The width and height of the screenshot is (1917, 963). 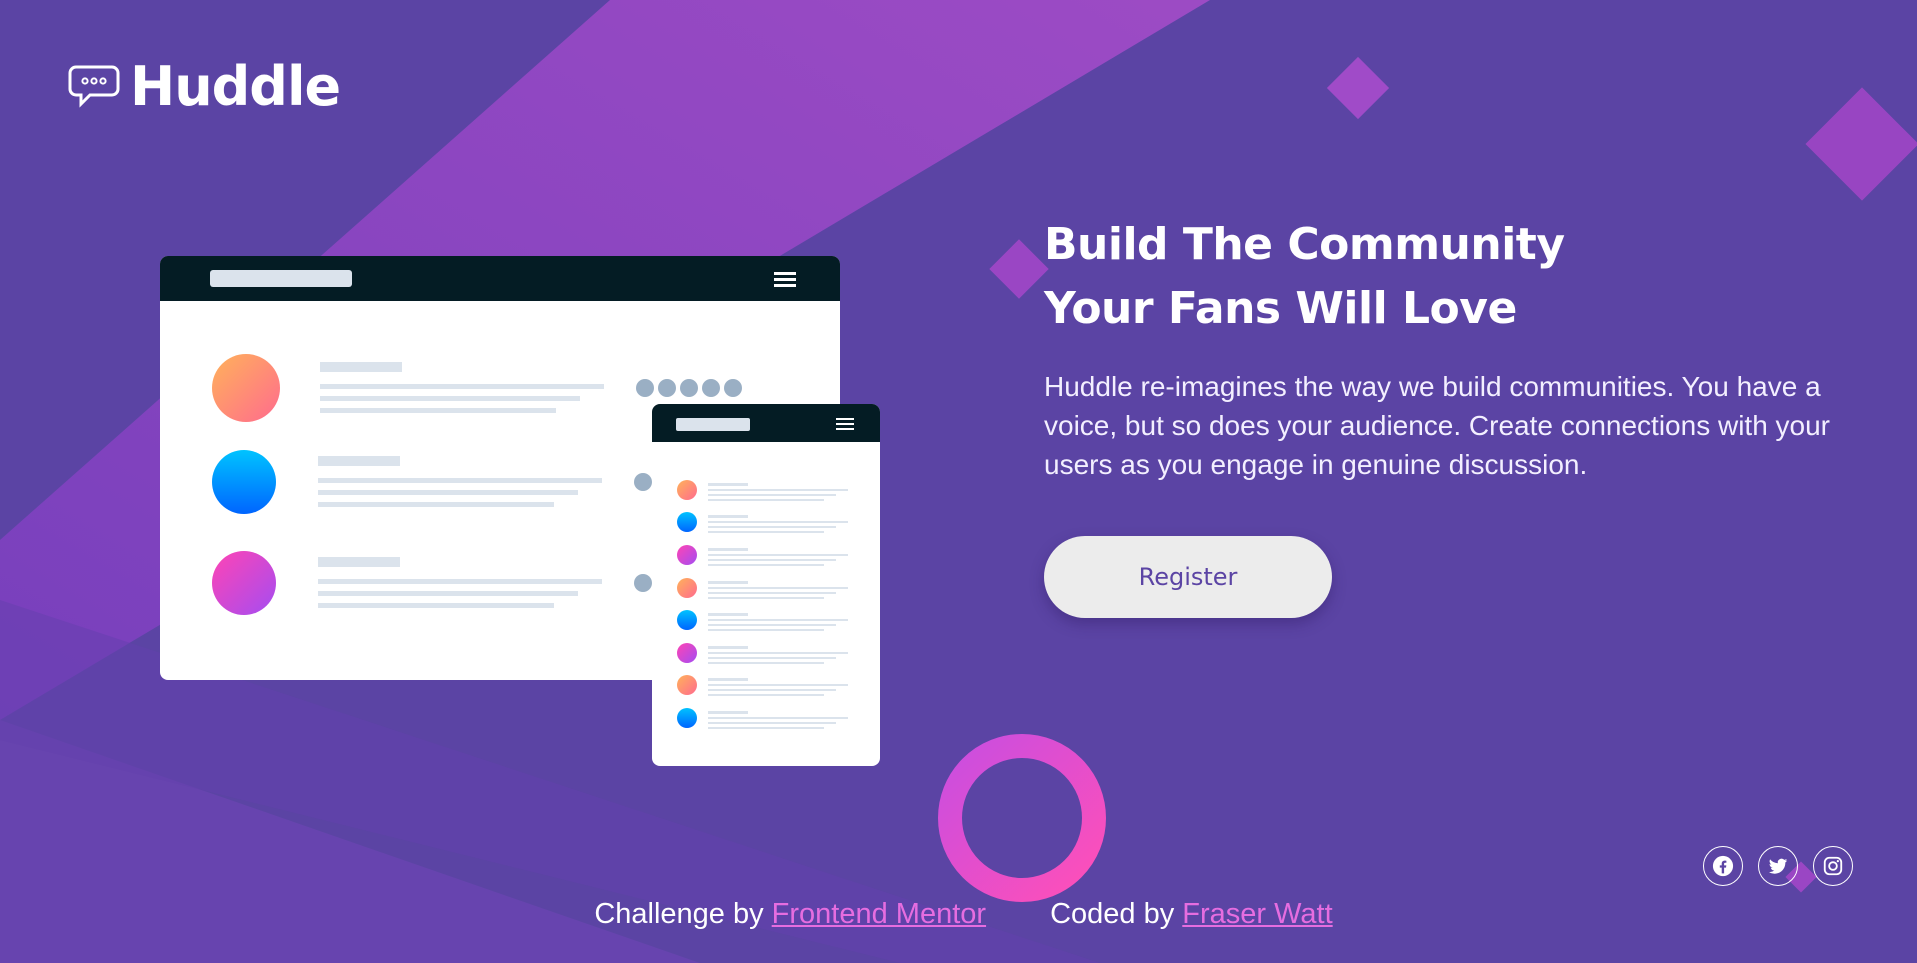 I want to click on challenge-attribution: Challenge by Frontend Mentor, so click(x=790, y=914).